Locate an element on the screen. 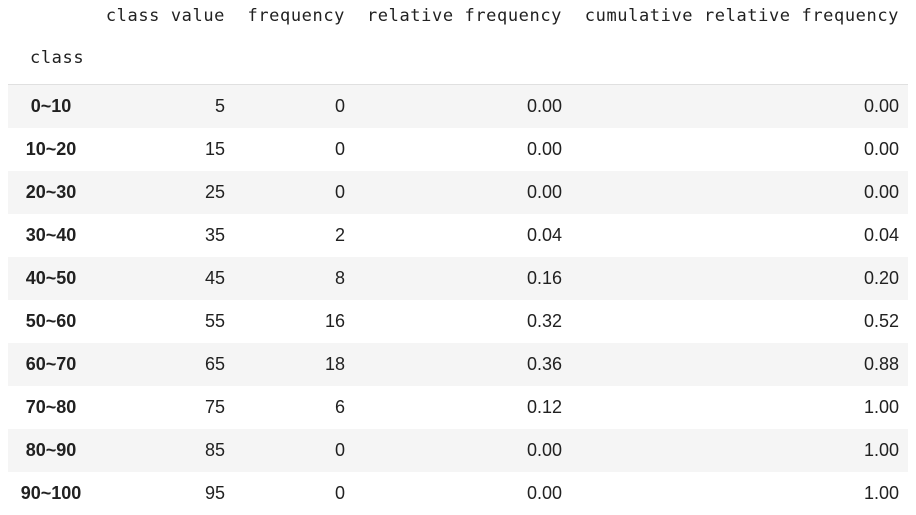 The image size is (916, 515). row-index-label: 80~90 is located at coordinates (51, 450).